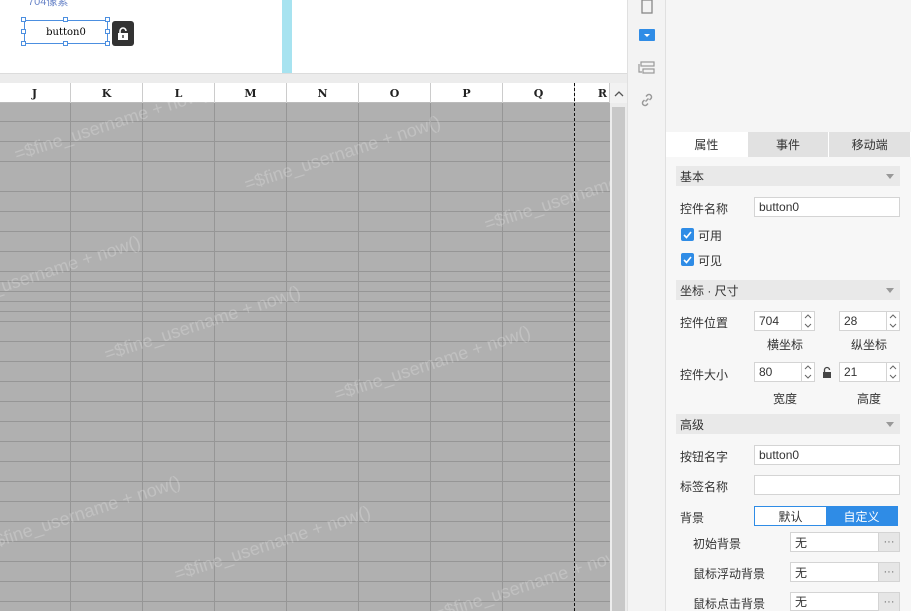 The height and width of the screenshot is (611, 911). I want to click on tab-attributes: 属性, so click(707, 144).